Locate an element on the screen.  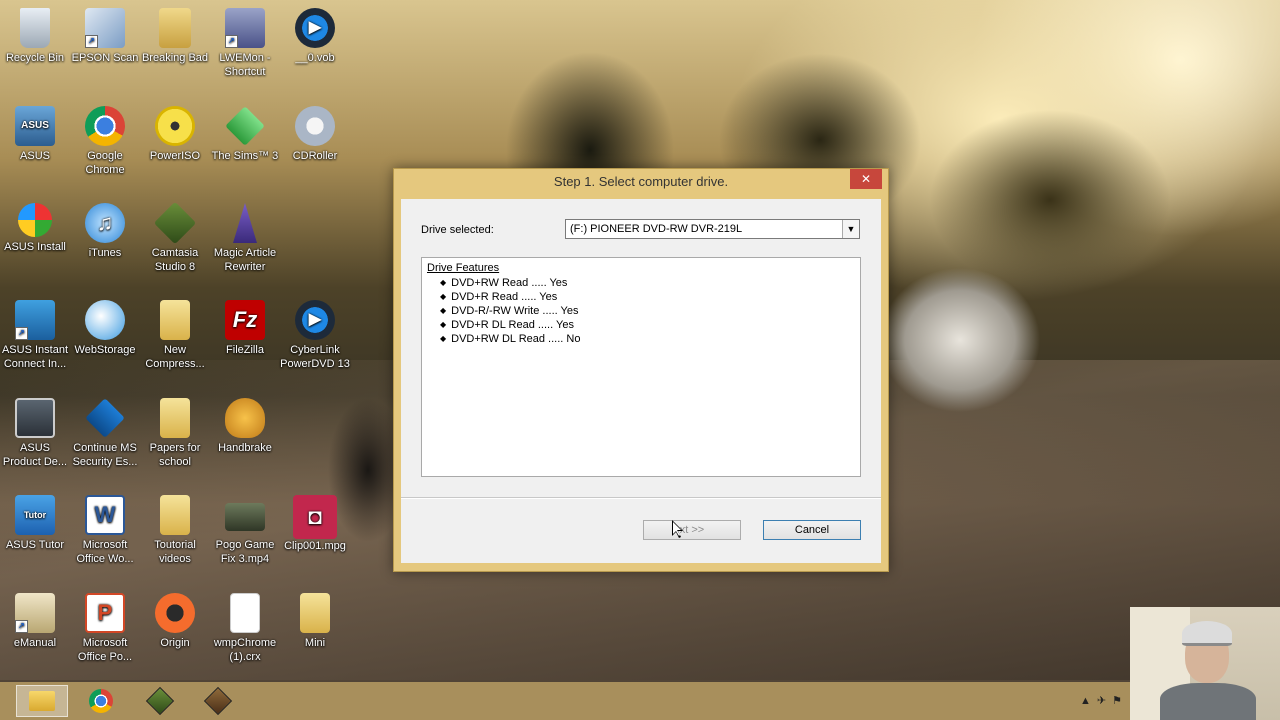
desktop-icon-papers-for-school: Papers for school is located at coordinates (175, 433).